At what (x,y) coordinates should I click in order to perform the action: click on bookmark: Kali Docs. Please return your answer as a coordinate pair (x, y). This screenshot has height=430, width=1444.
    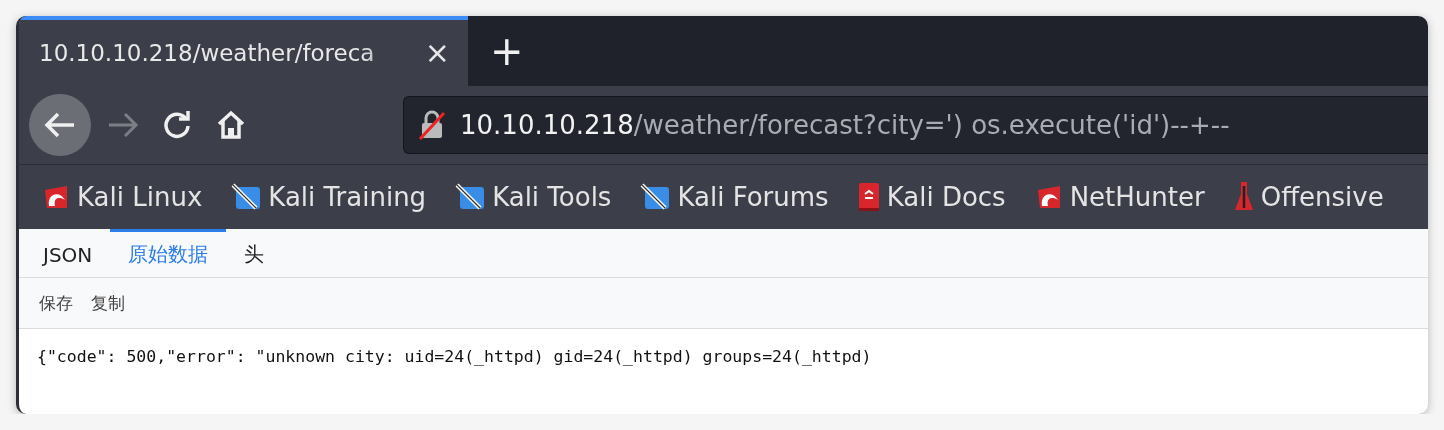
    Looking at the image, I should click on (931, 197).